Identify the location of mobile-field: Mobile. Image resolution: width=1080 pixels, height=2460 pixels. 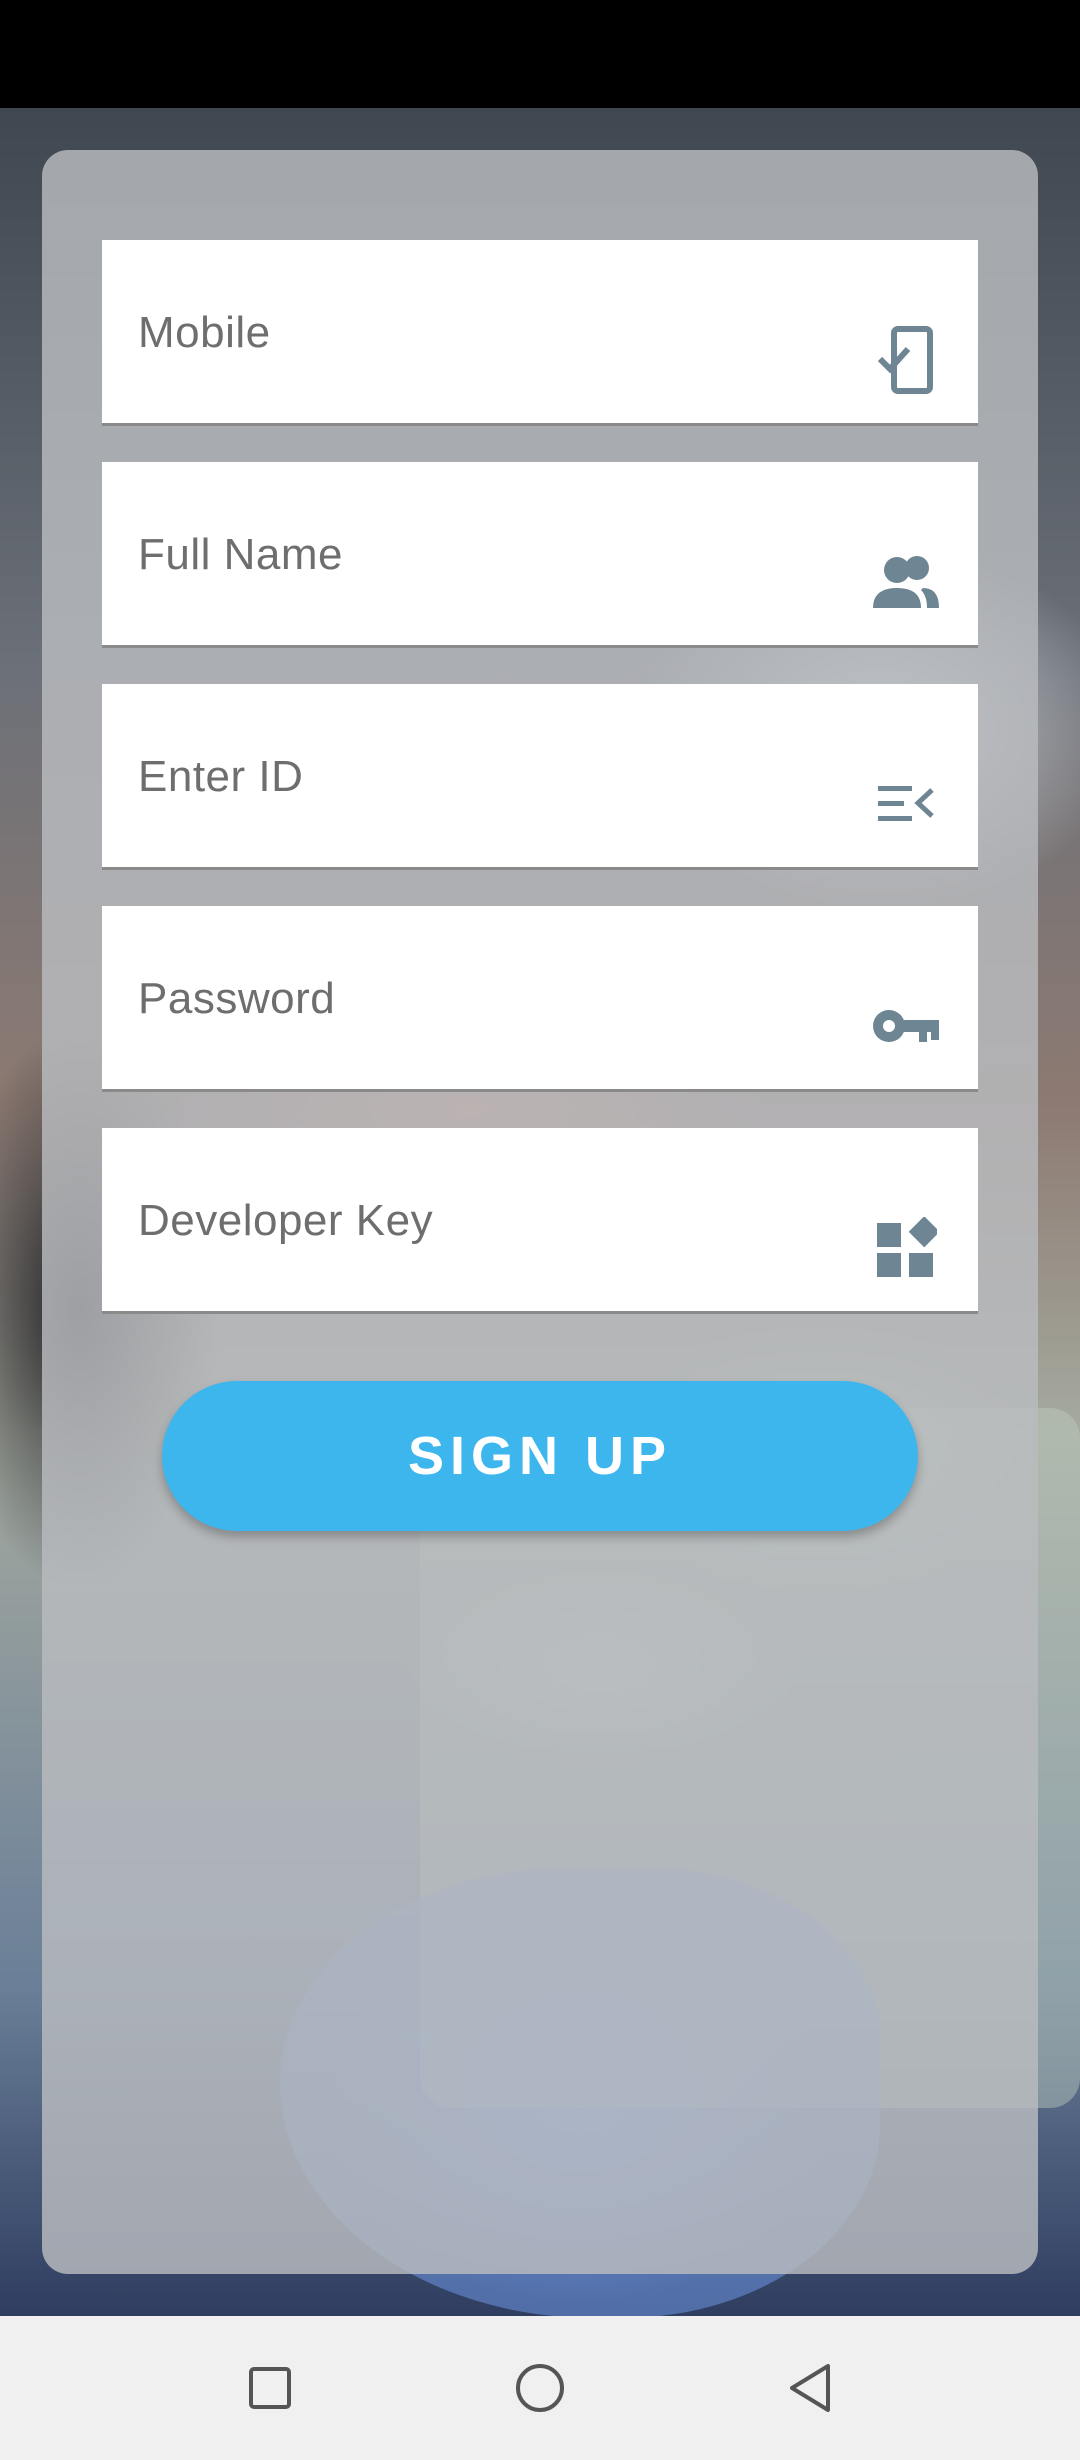
(540, 333).